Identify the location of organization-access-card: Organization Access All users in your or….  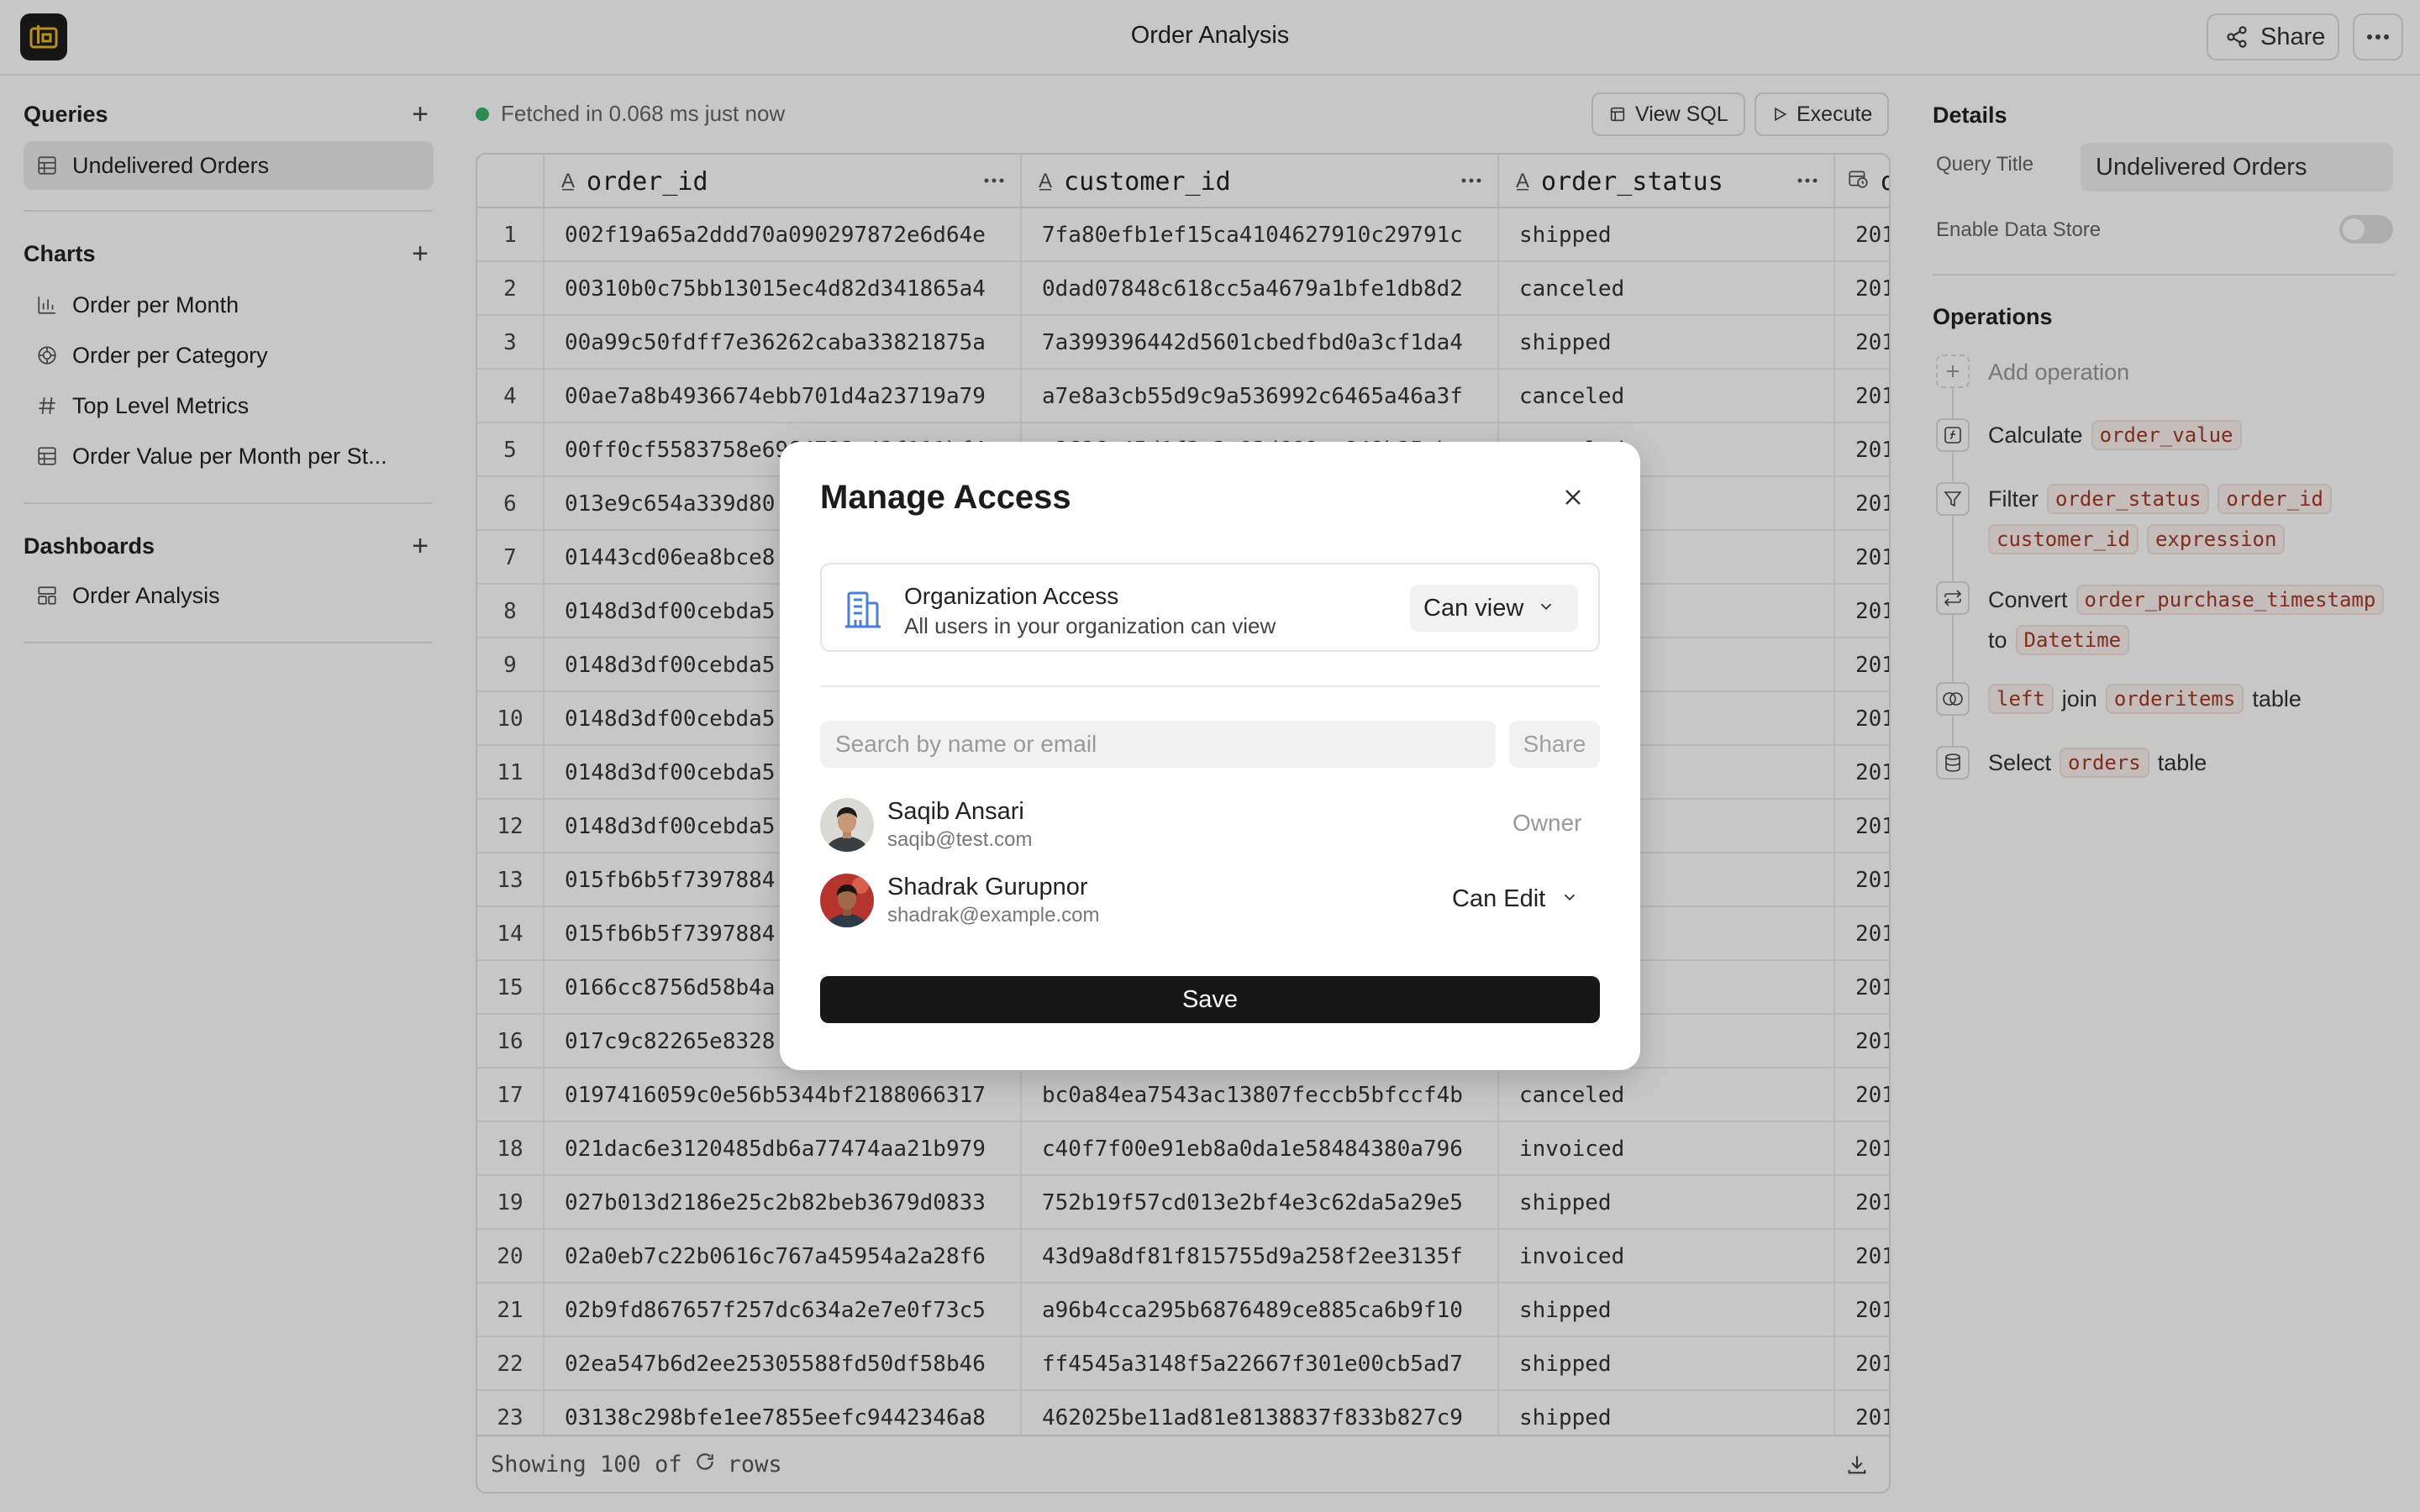
(1210, 607).